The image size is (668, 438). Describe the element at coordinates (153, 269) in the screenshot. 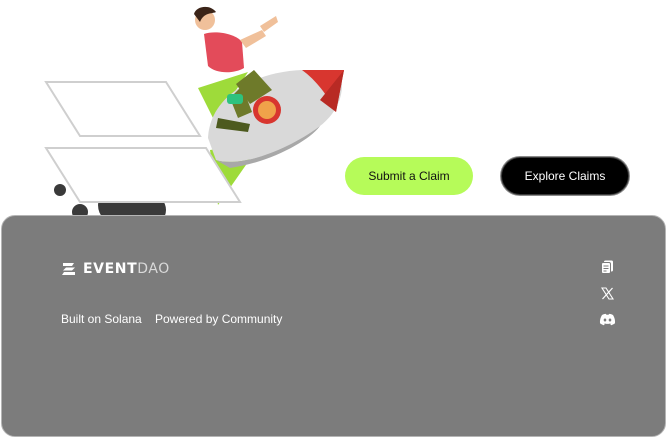

I see `brand-name-light: DAO` at that location.